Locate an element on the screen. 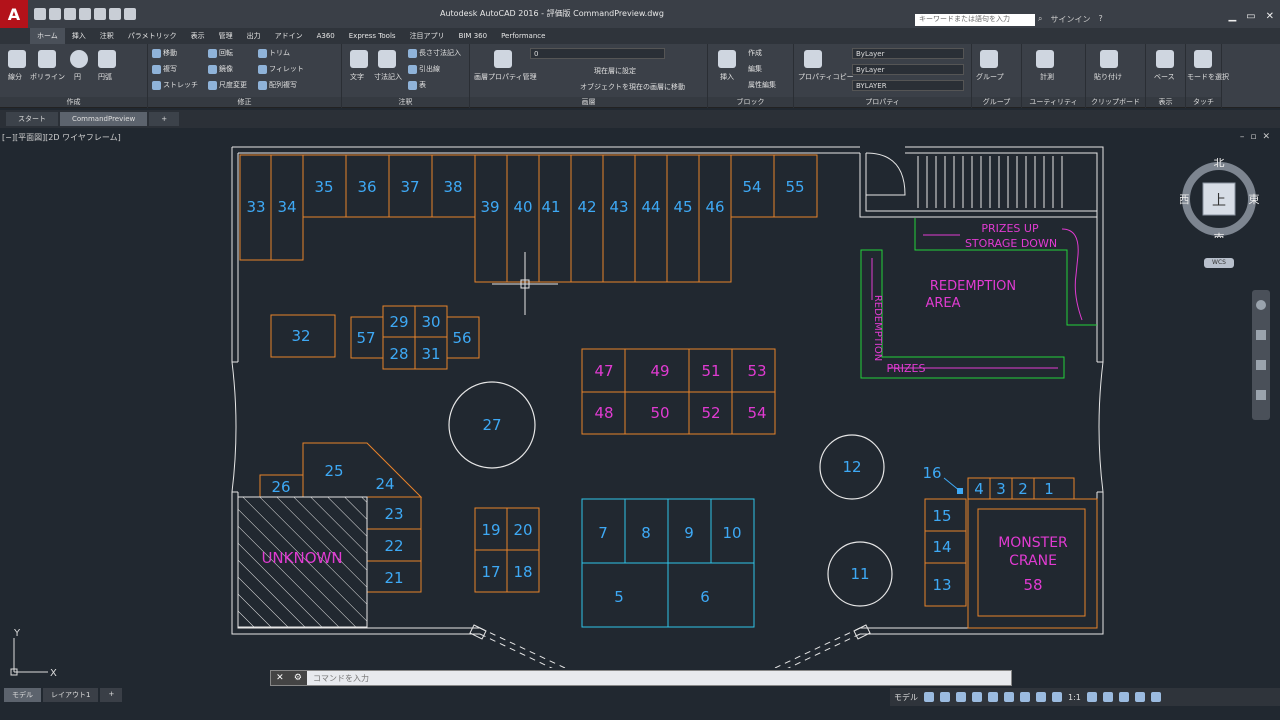 Image resolution: width=1280 pixels, height=720 pixels. navigation-bar is located at coordinates (1261, 355).